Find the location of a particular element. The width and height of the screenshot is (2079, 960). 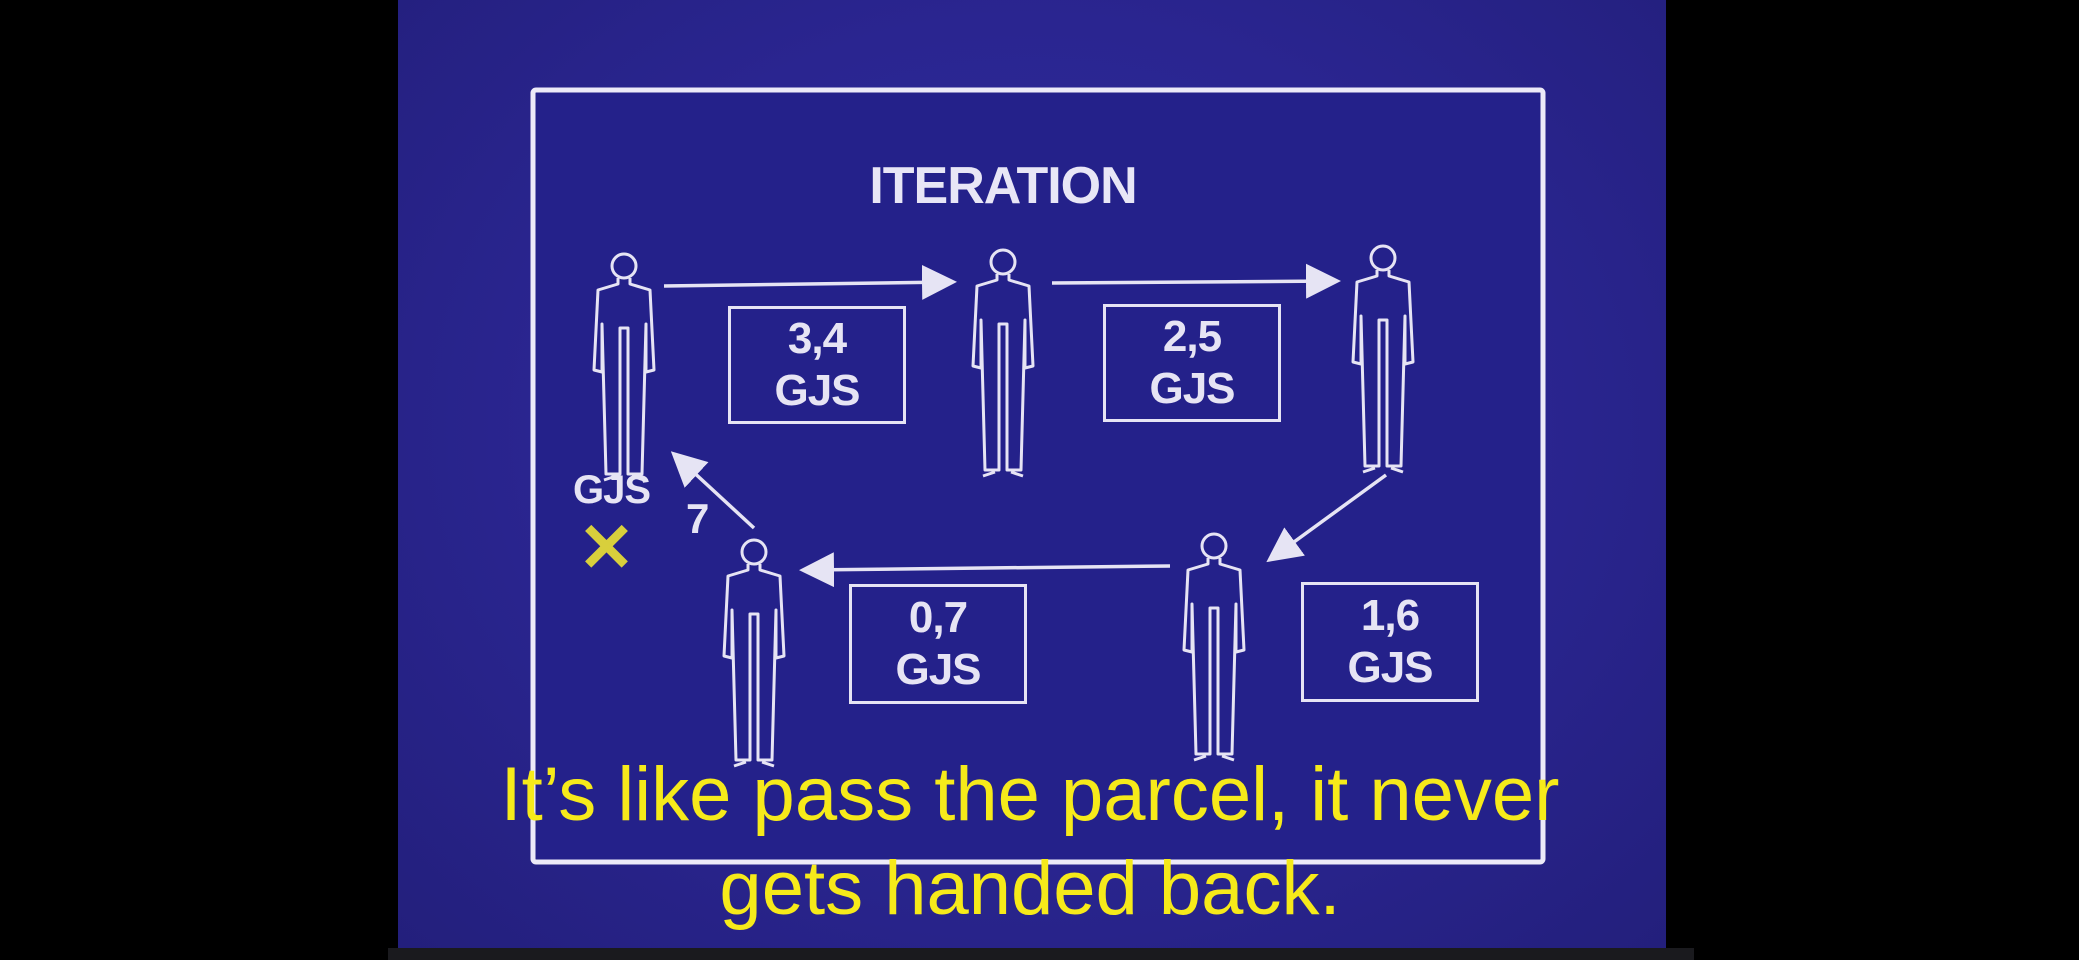

amount-value: 3,4 is located at coordinates (817, 338).